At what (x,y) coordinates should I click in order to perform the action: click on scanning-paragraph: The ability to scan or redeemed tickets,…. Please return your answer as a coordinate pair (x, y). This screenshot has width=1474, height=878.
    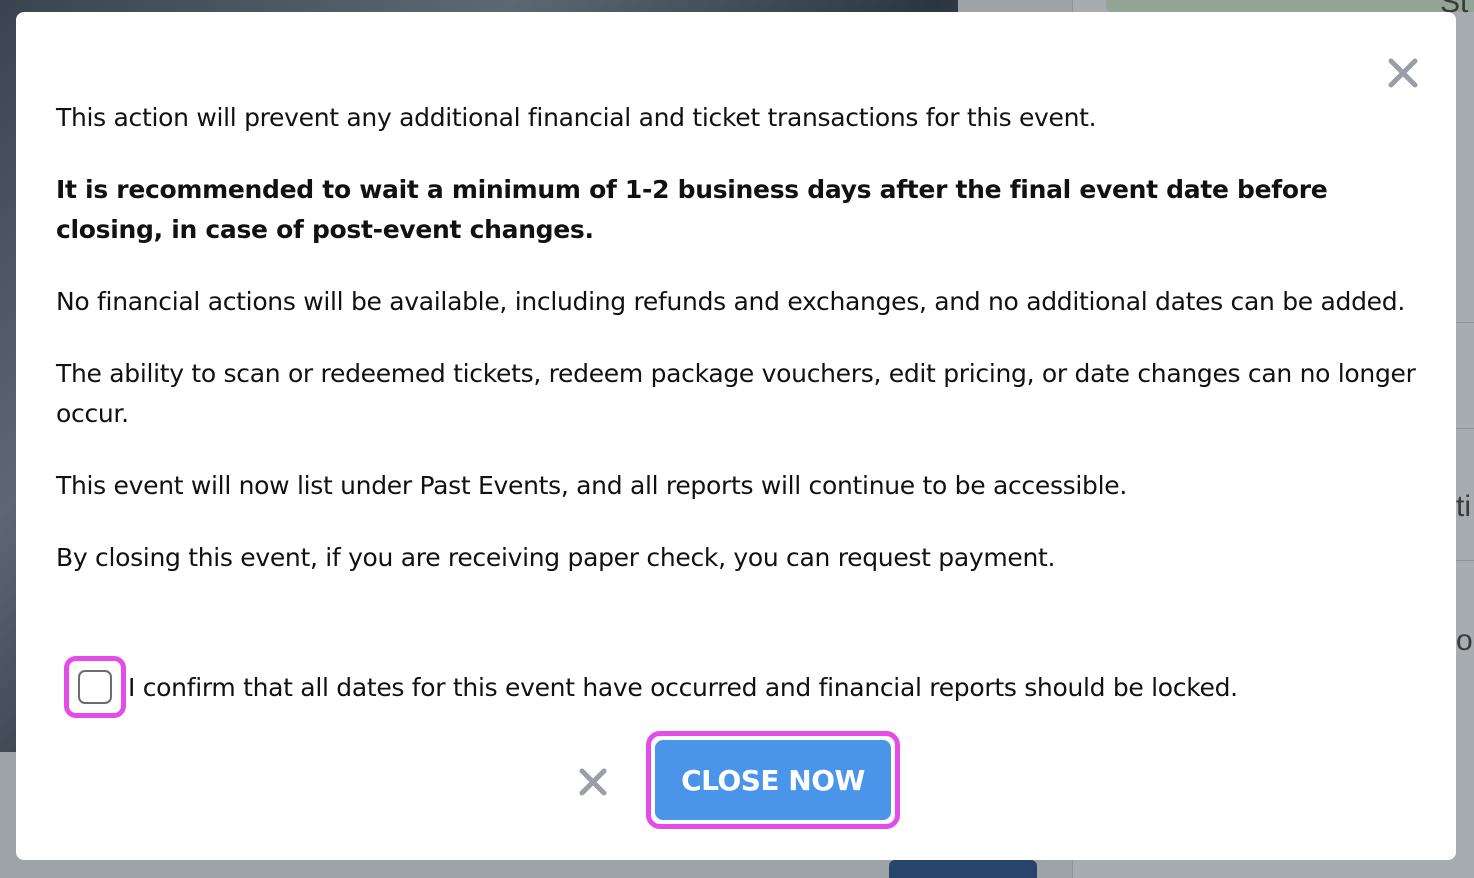
    Looking at the image, I should click on (736, 393).